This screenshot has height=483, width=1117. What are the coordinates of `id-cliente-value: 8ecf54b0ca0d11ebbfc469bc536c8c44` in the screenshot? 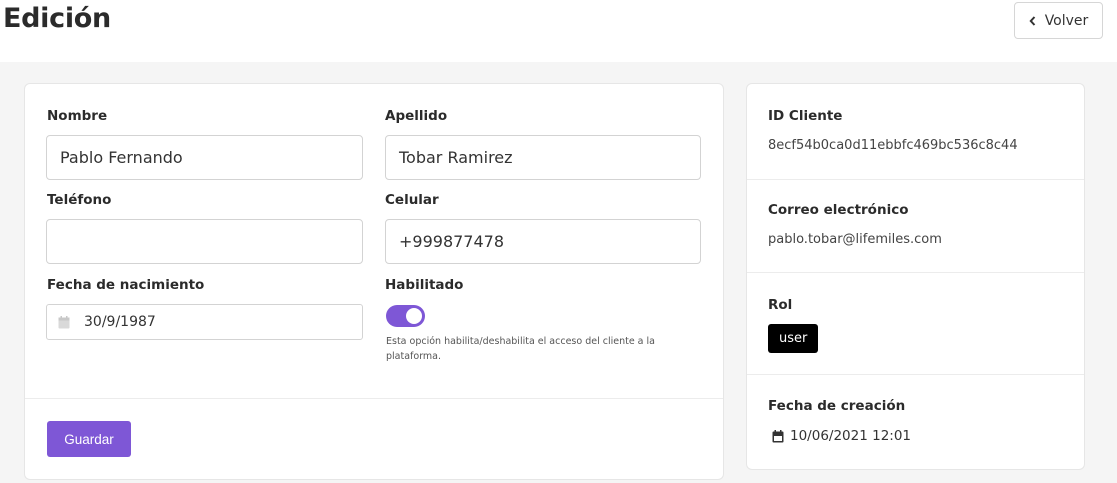 It's located at (893, 145).